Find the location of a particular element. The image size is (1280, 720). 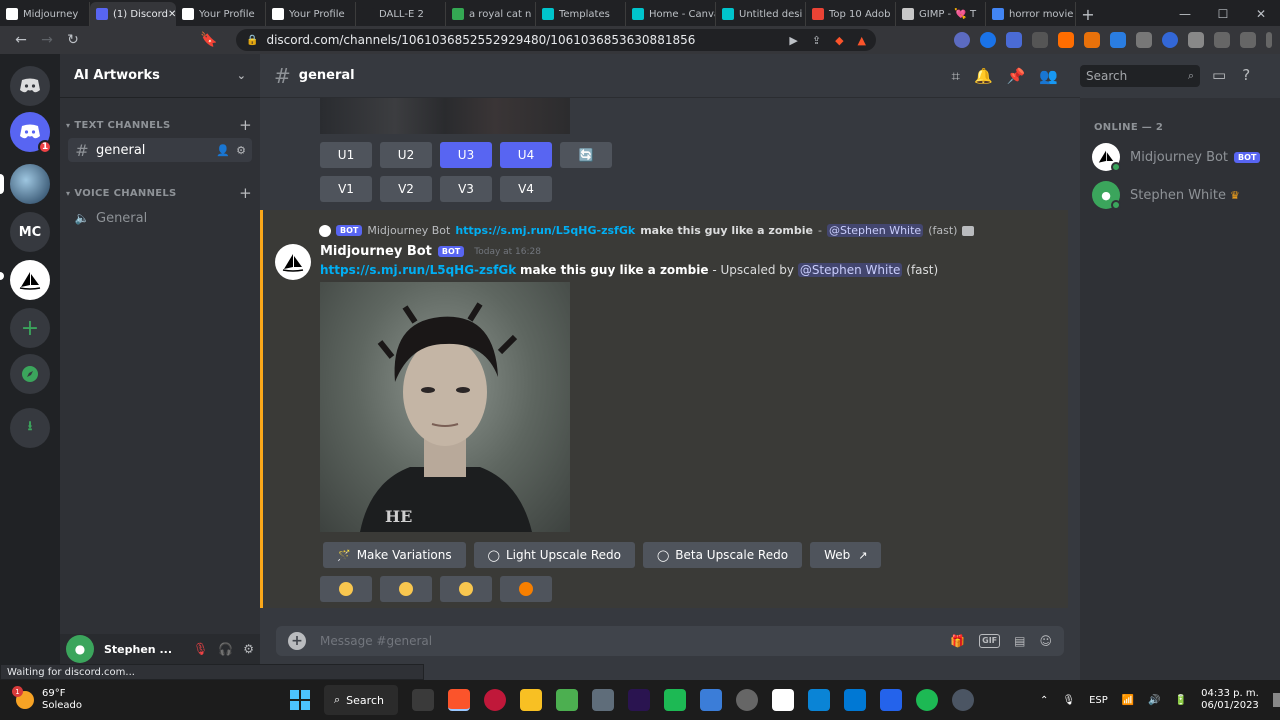

microphone-icon: 🎙 is located at coordinates (1068, 700).